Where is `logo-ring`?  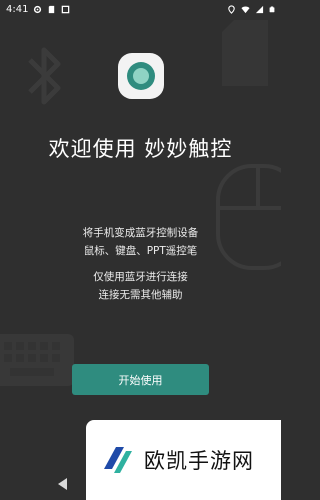 logo-ring is located at coordinates (141, 76).